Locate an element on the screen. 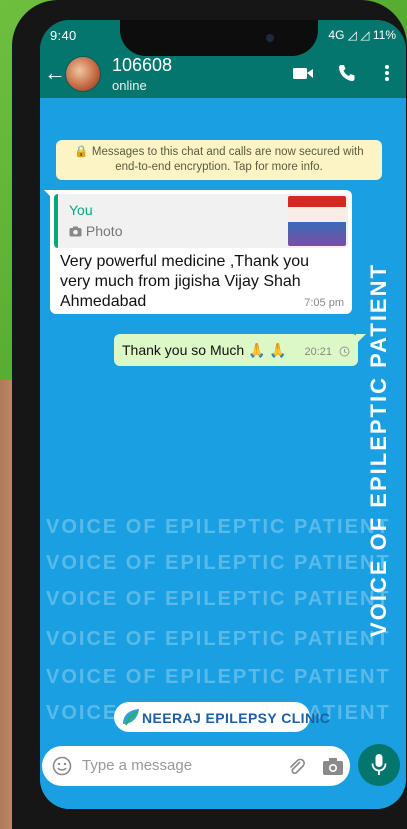 Image resolution: width=407 pixels, height=829 pixels. quoted-type: Photo is located at coordinates (95, 231).